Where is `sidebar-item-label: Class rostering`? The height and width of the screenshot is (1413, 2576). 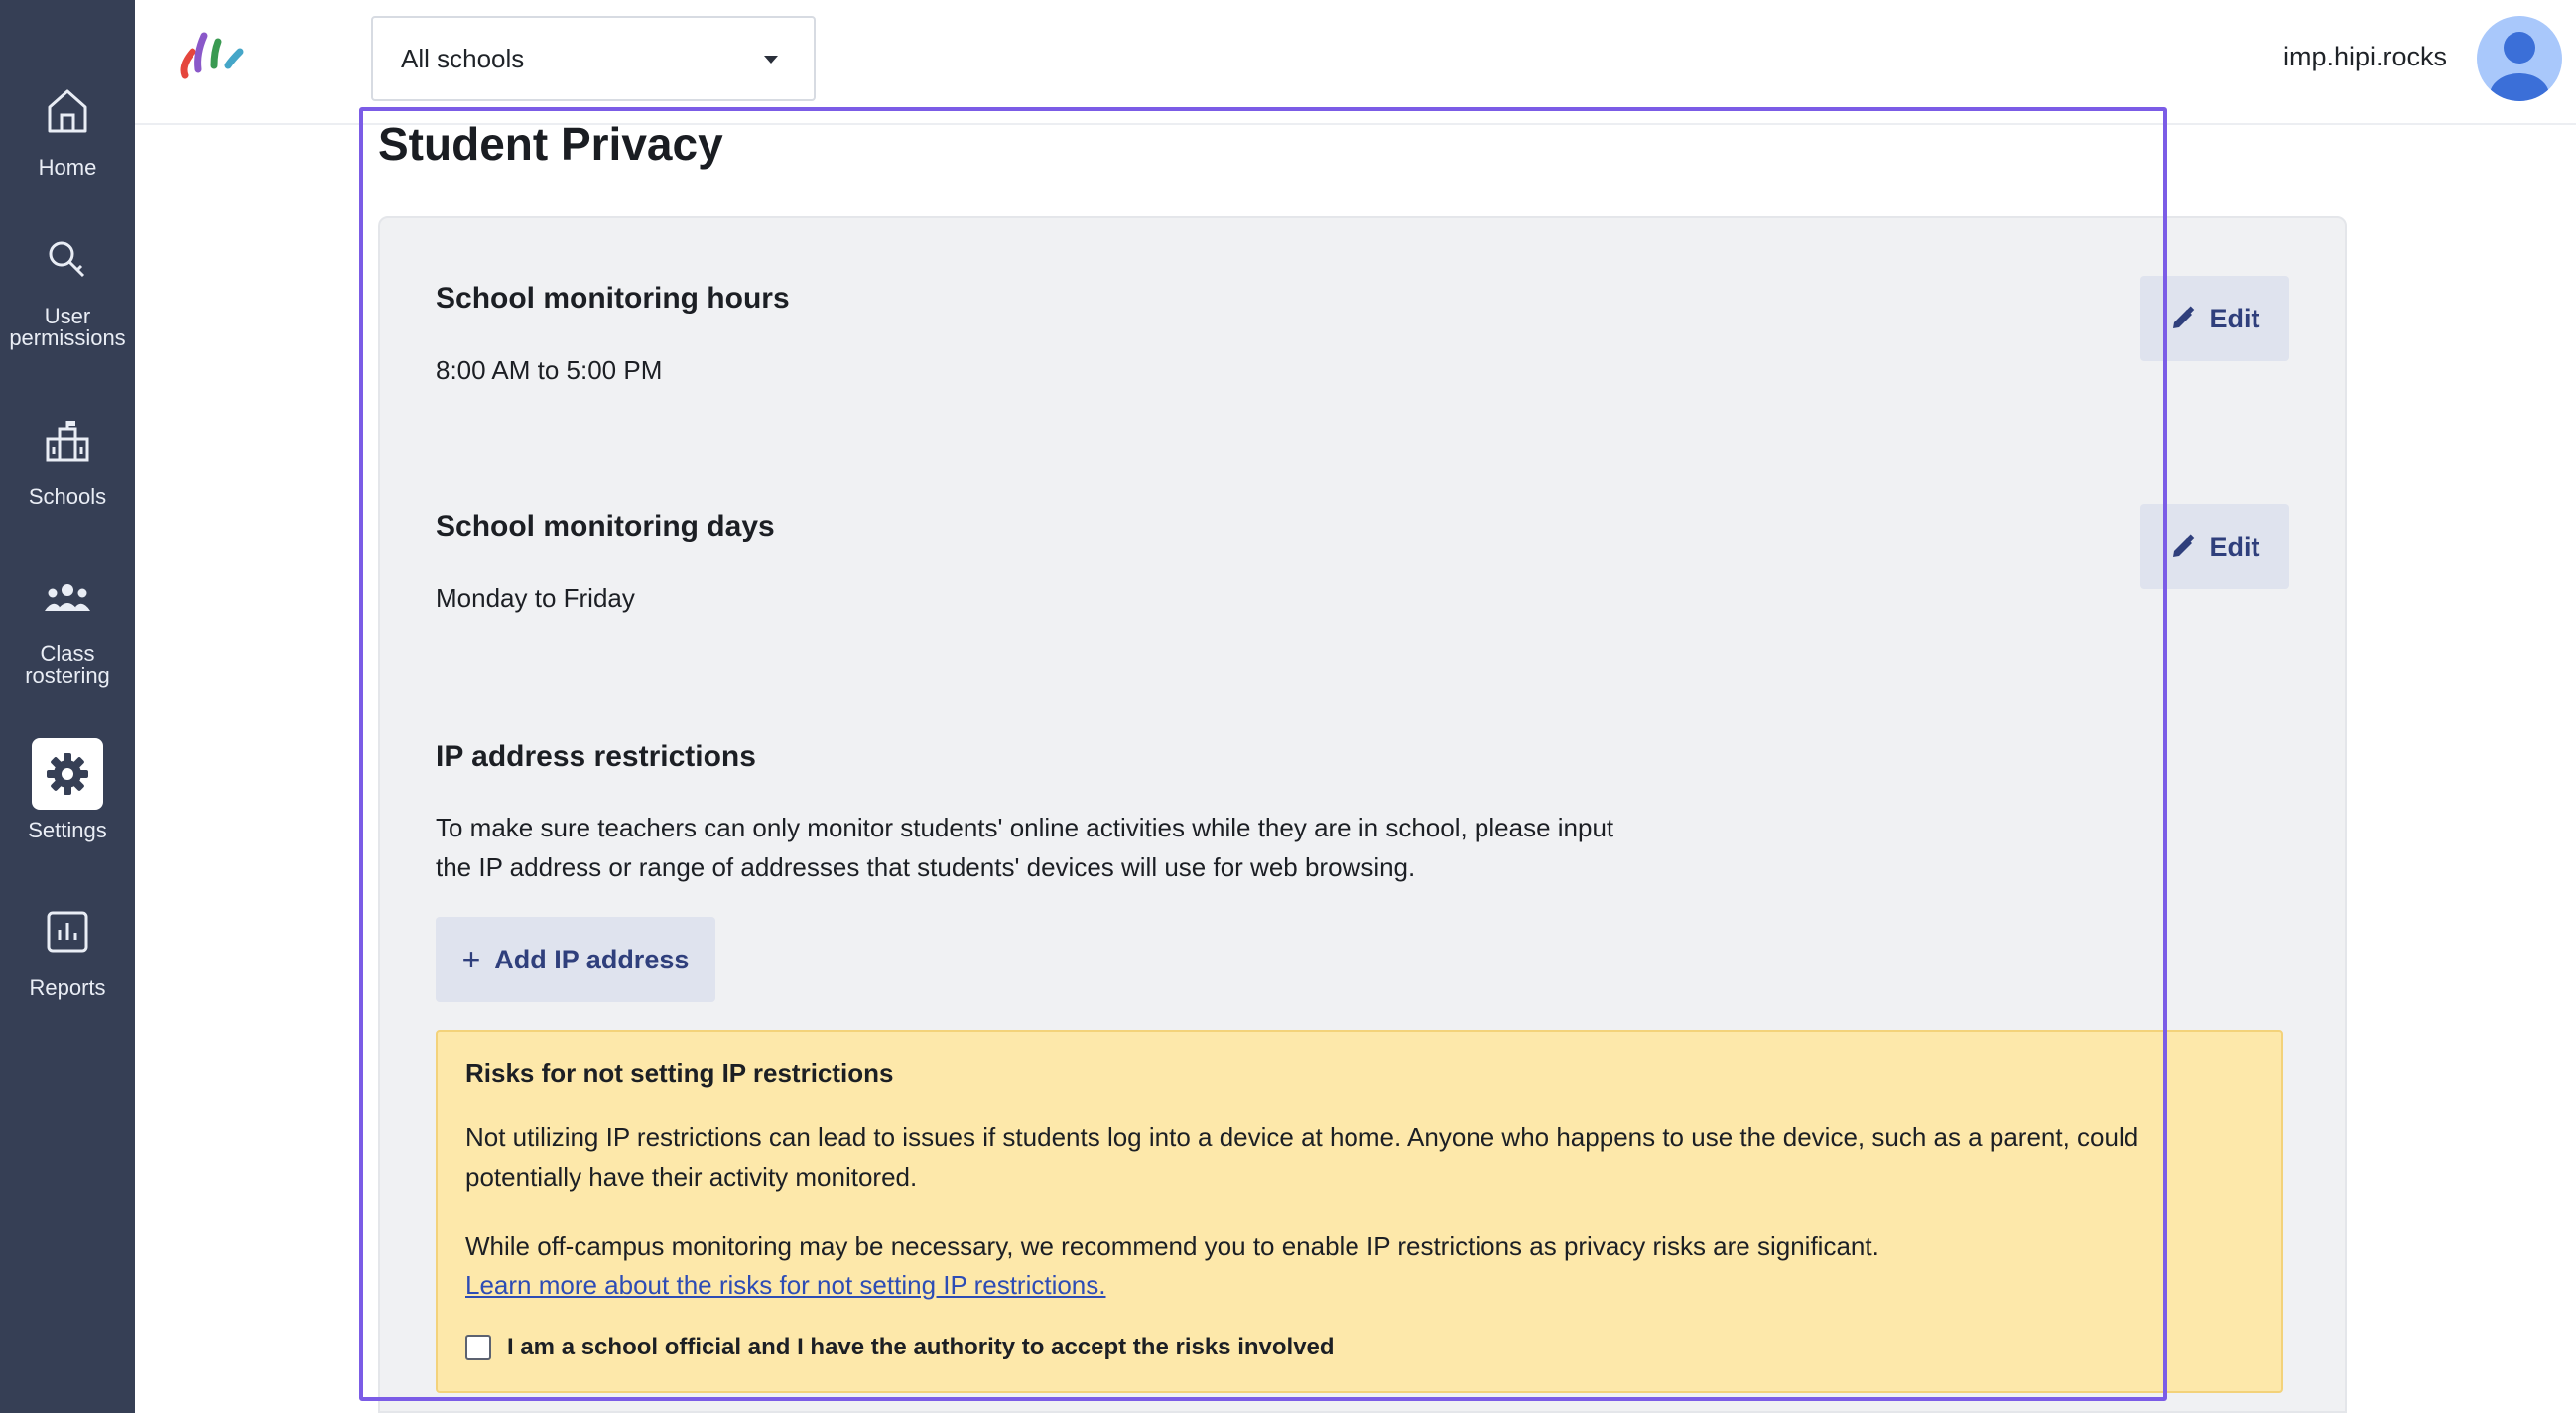 sidebar-item-label: Class rostering is located at coordinates (68, 664).